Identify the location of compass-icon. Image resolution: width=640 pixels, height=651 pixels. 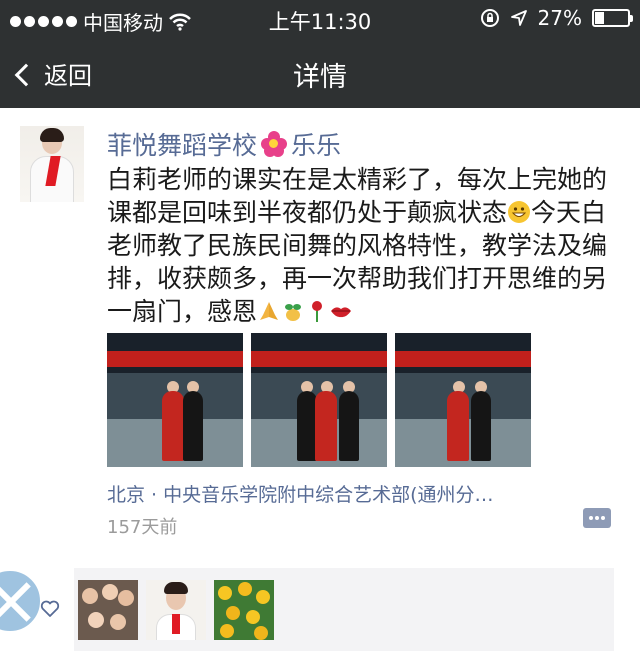
(21, 601).